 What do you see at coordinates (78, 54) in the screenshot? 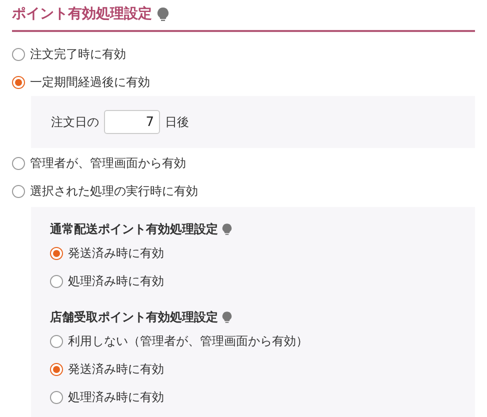
I see `option-label: 注文完了時に有効` at bounding box center [78, 54].